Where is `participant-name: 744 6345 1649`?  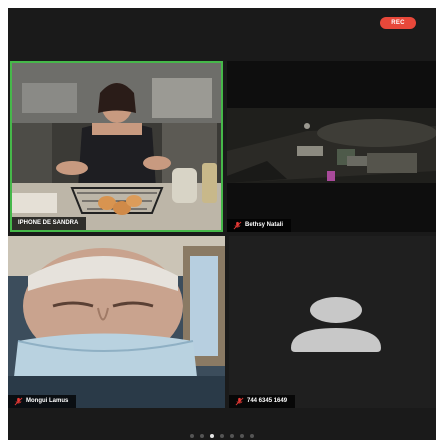 participant-name: 744 6345 1649 is located at coordinates (267, 401).